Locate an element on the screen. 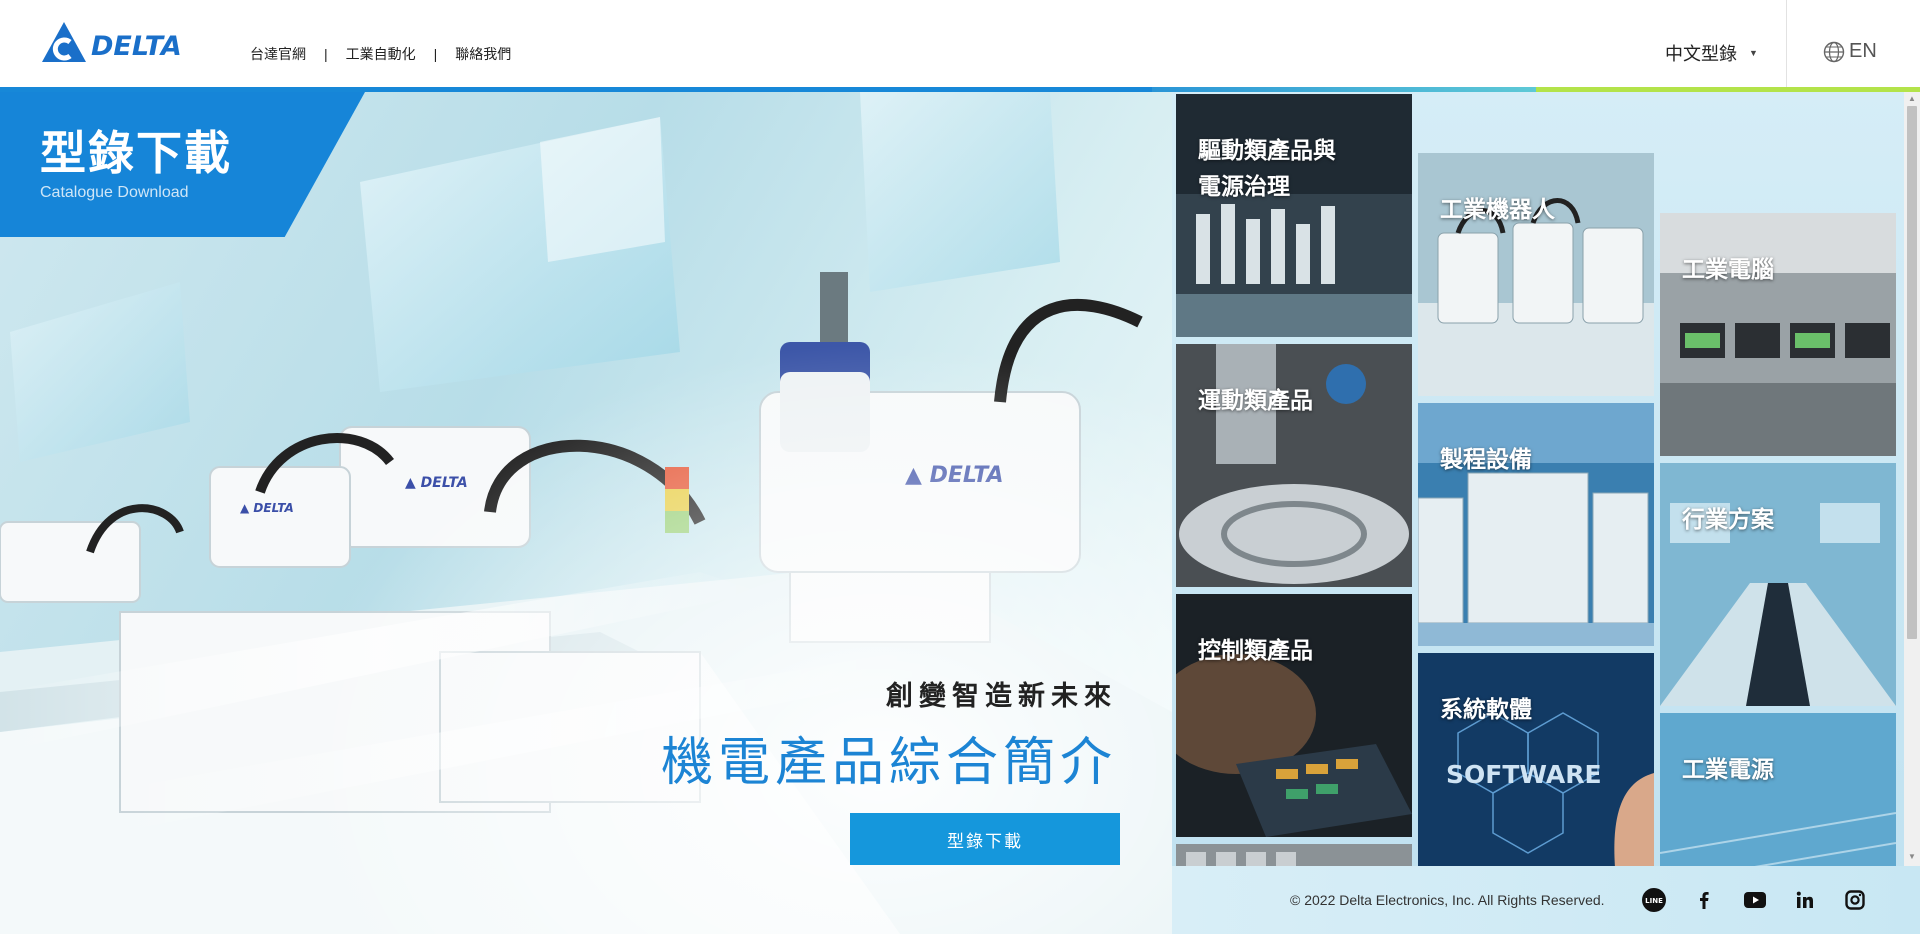 The width and height of the screenshot is (1920, 934). site-header: DELTA 台達官網 | 工業自動化 | 聯絡我們 中文型錄 ▼ EN is located at coordinates (960, 43).